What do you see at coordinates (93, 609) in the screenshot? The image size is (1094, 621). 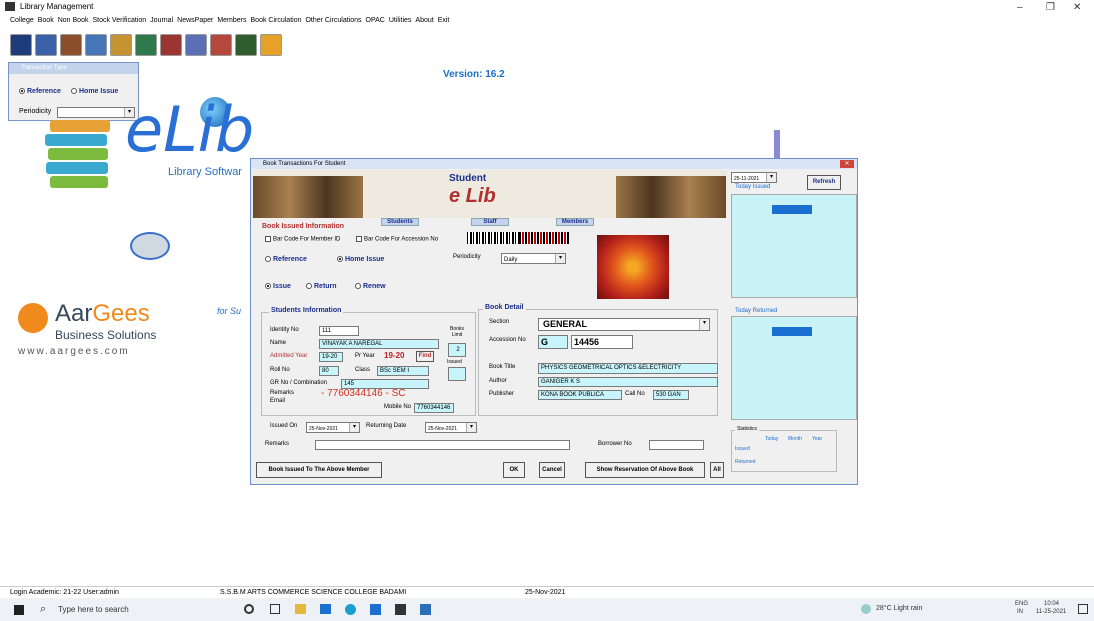 I see `taskbar-search: Type here to search` at bounding box center [93, 609].